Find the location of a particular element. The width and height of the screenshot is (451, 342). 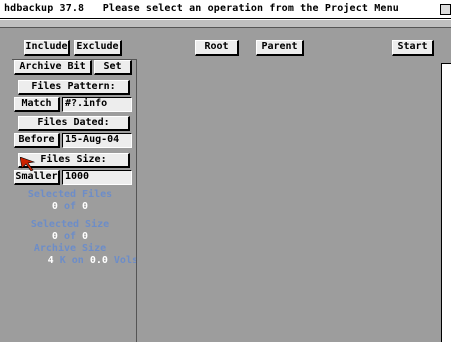

selected-size-value: 0 of 0 is located at coordinates (70, 236).